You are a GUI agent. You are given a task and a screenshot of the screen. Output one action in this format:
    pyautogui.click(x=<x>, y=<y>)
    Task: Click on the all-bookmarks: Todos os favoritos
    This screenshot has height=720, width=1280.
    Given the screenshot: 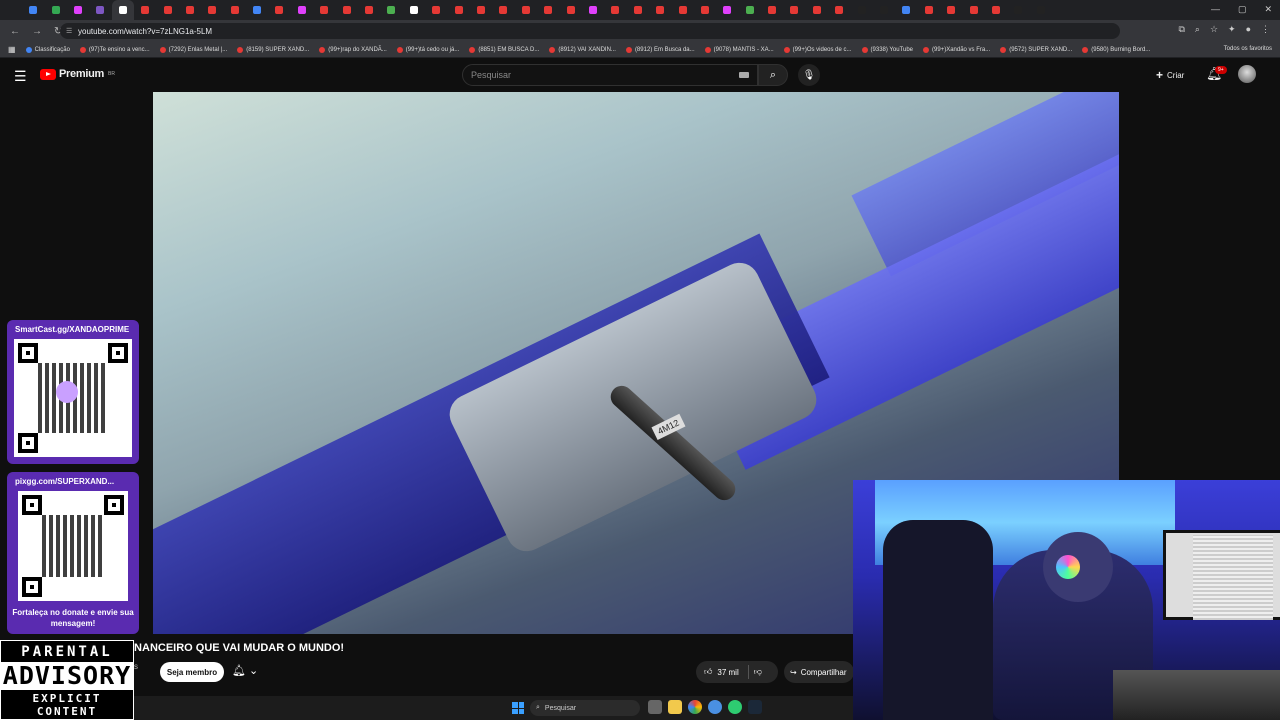 What is the action you would take?
    pyautogui.click(x=1248, y=49)
    